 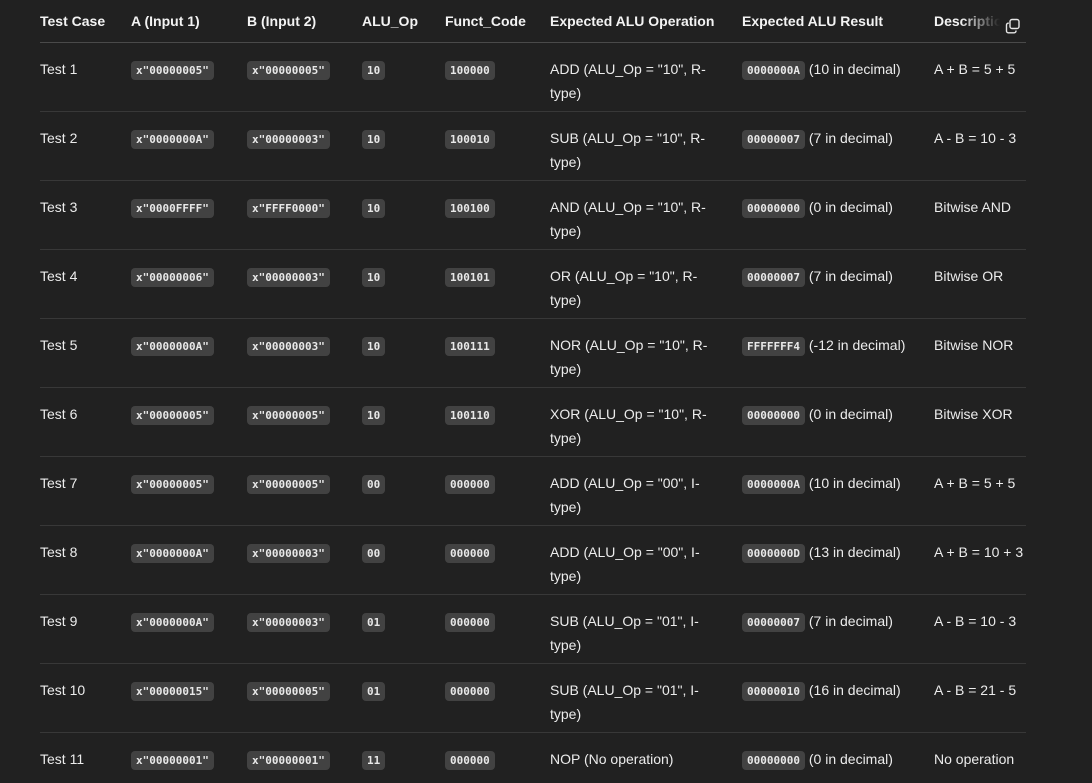 What do you see at coordinates (59, 207) in the screenshot?
I see `test-case-label: Test 3` at bounding box center [59, 207].